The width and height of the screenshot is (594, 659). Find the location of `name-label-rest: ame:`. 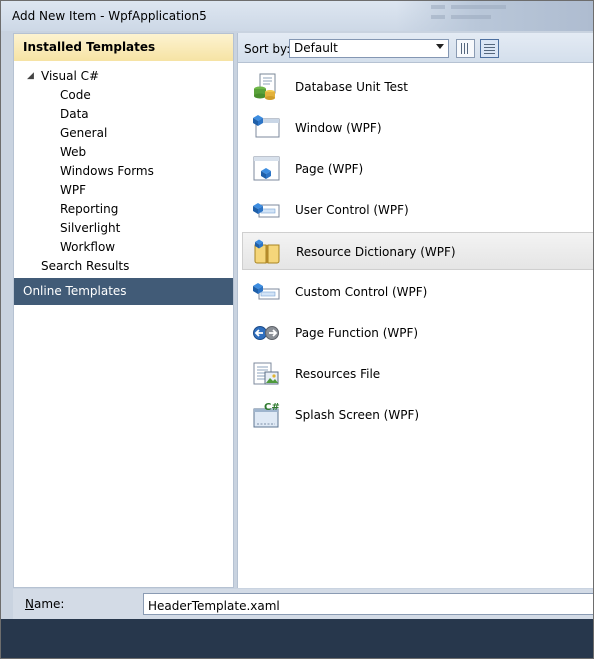

name-label-rest: ame: is located at coordinates (49, 604).